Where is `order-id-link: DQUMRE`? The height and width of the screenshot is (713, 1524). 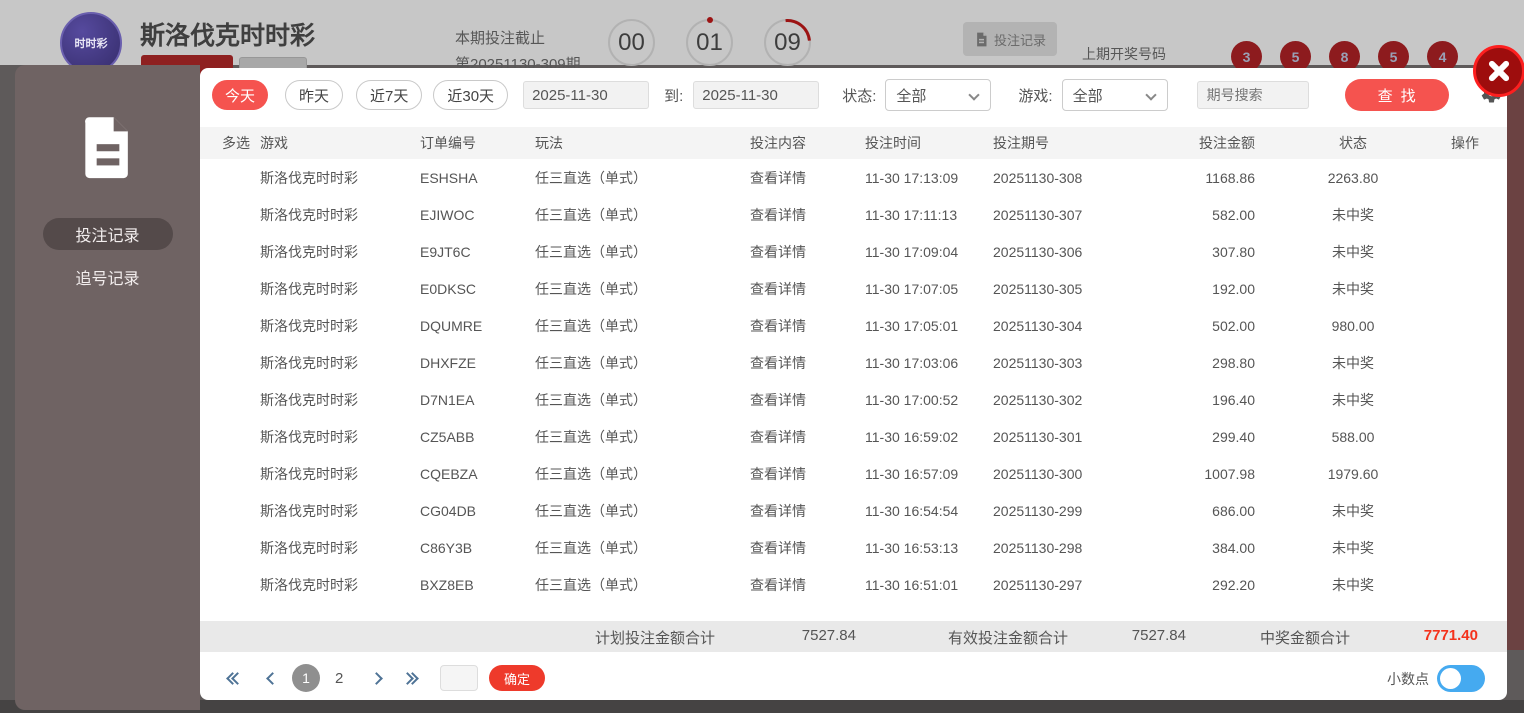 order-id-link: DQUMRE is located at coordinates (477, 325).